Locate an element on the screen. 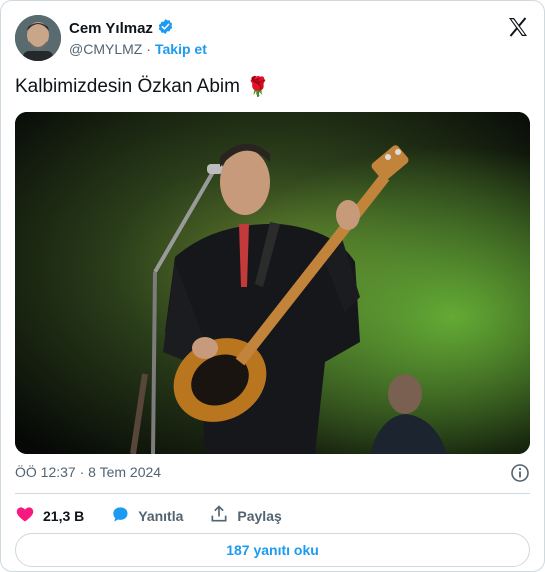 This screenshot has width=545, height=572. reply-label: Yanıtla is located at coordinates (161, 515).